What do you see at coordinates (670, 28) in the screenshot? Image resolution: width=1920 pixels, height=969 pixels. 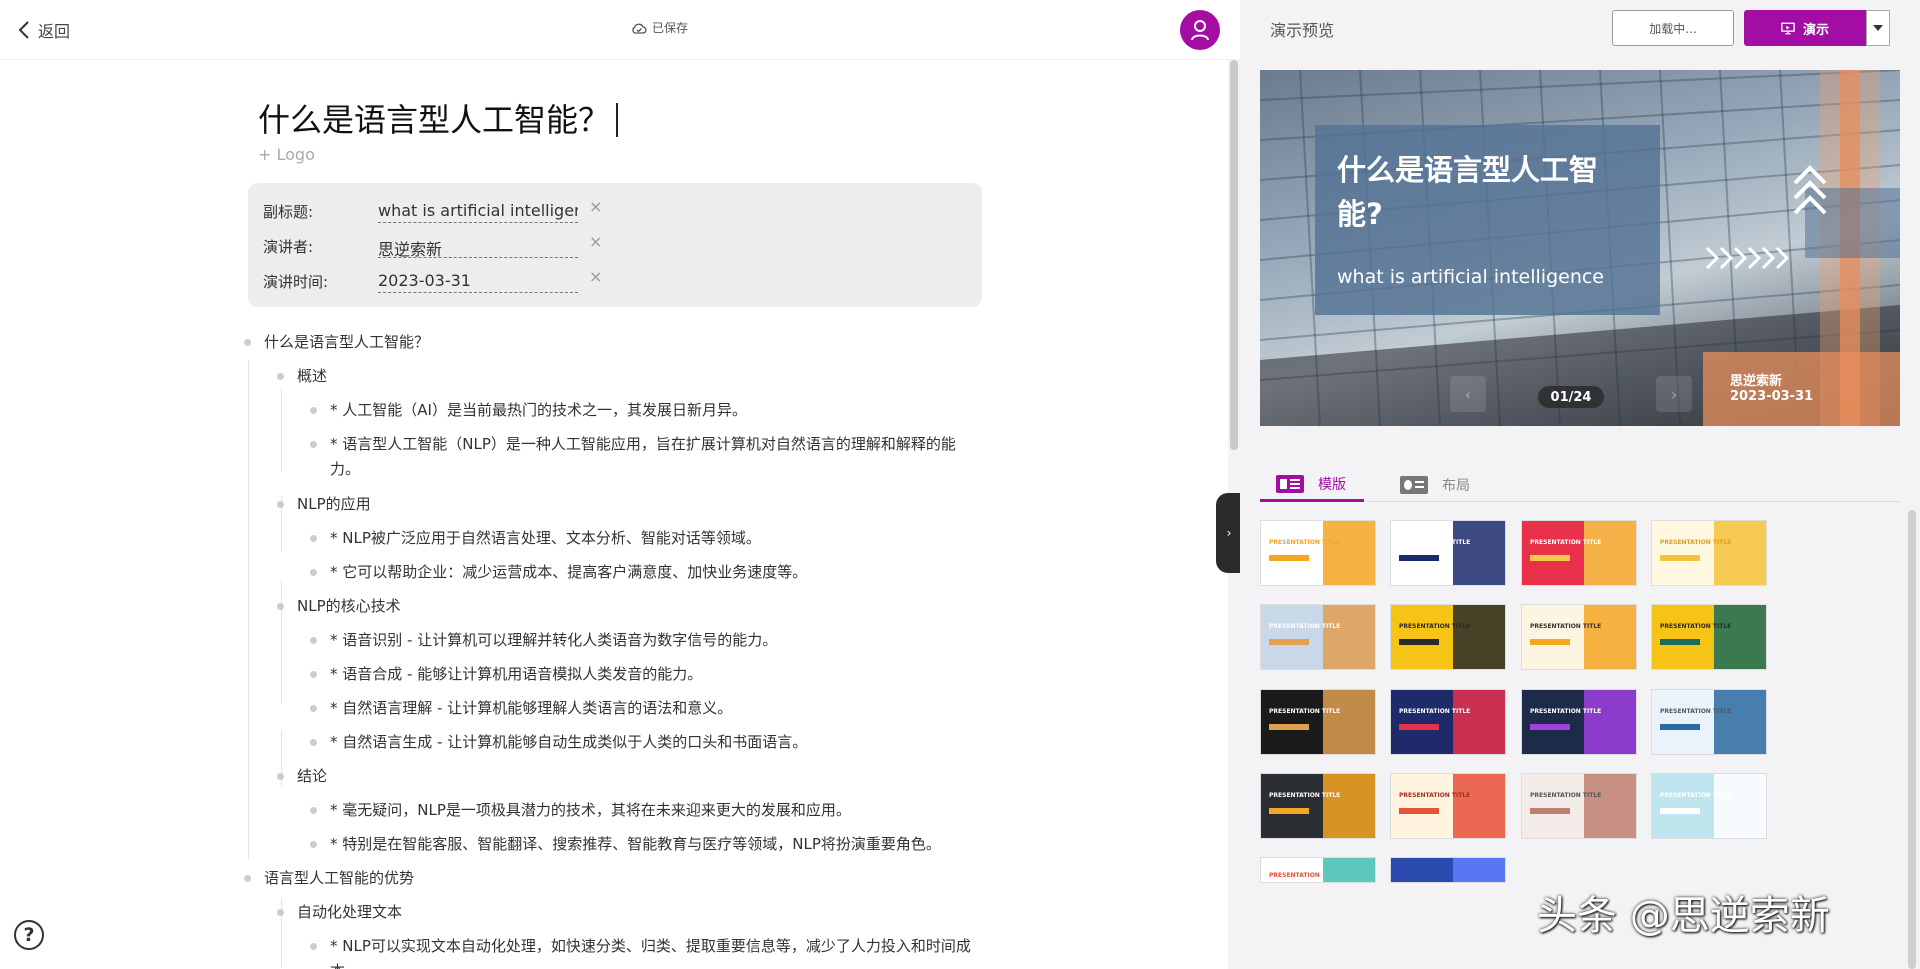 I see `save-status-label: 已保存` at bounding box center [670, 28].